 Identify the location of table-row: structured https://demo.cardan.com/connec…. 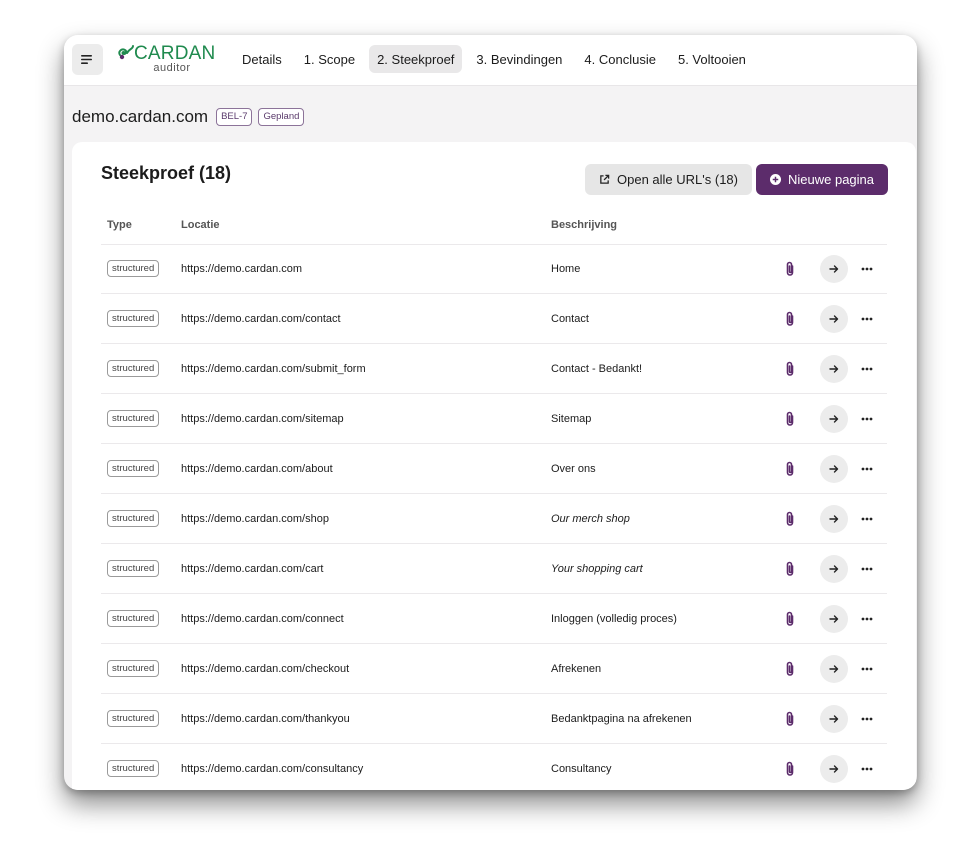
(494, 619).